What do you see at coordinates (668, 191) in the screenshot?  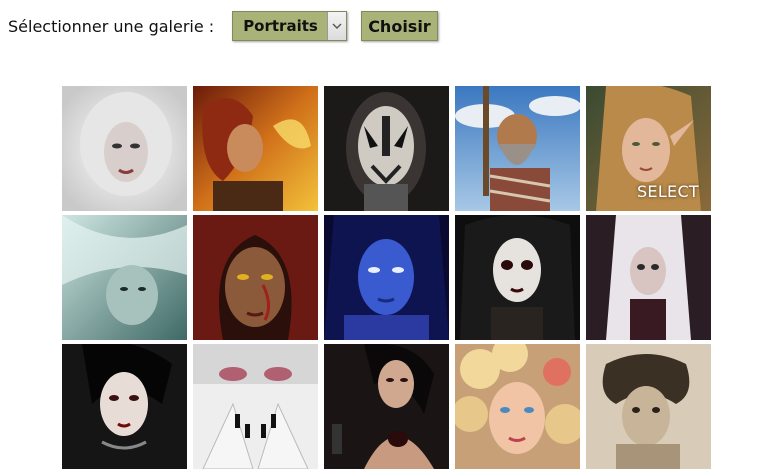 I see `select-overlay-label: SELECT` at bounding box center [668, 191].